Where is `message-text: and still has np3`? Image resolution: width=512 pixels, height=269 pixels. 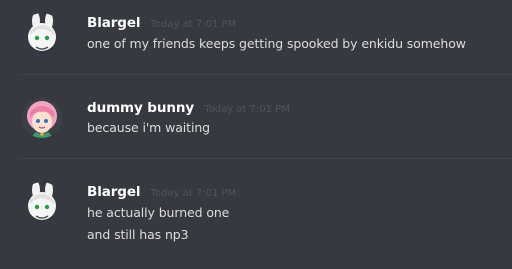 message-text: and still has np3 is located at coordinates (138, 234).